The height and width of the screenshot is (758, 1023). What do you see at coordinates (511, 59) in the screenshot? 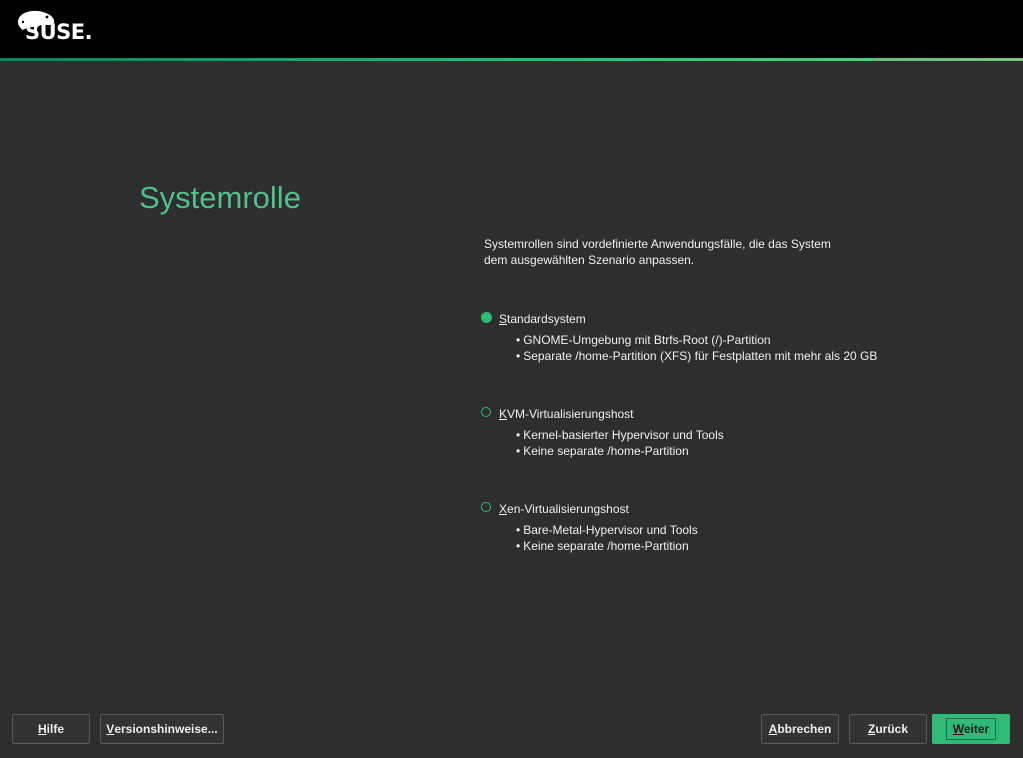
I see `header-accent-line` at bounding box center [511, 59].